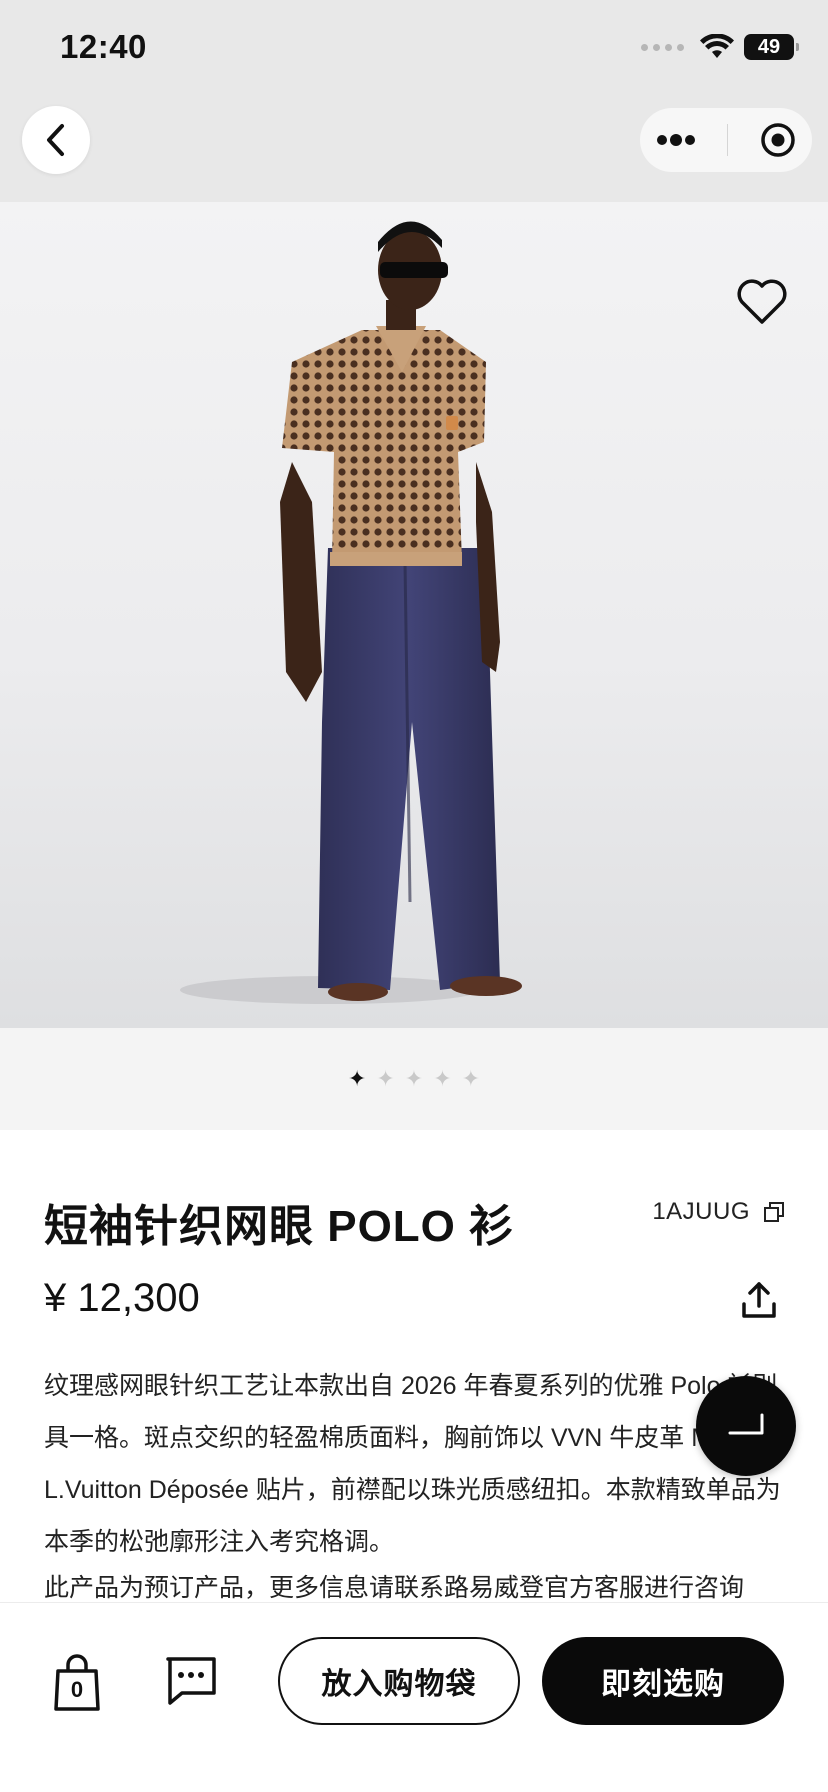  I want to click on battery-level: 49, so click(769, 46).